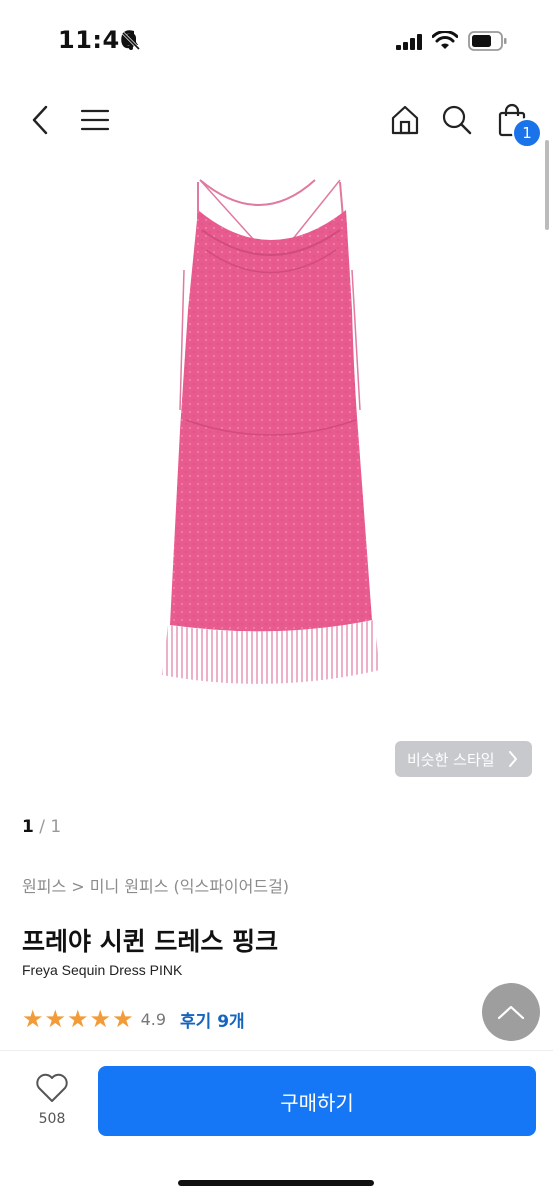 The height and width of the screenshot is (1201, 553). I want to click on rating-row: ★ ★ ★ ★ ★ 4.9 후기 9개, so click(133, 1019).